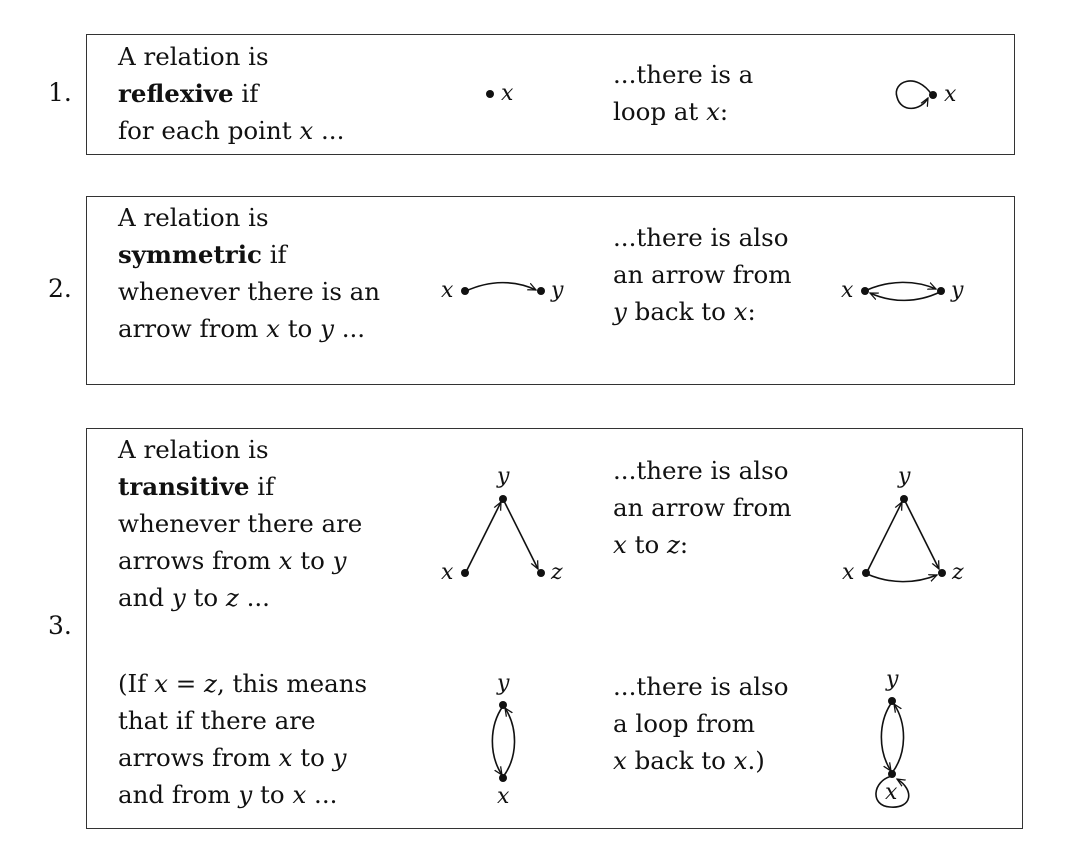  I want to click on special-case-conclusion-figure: y x, so click(892, 737).